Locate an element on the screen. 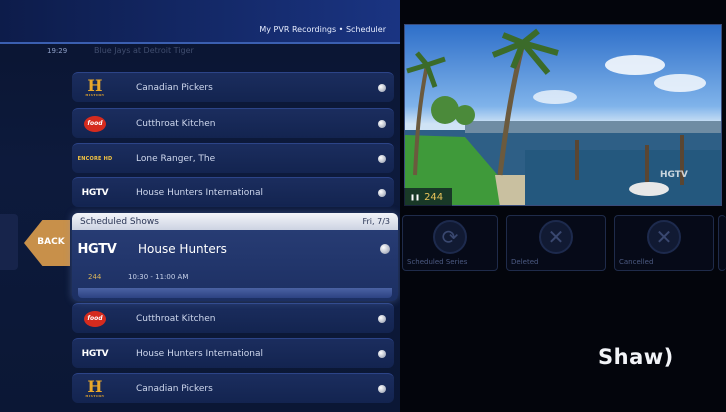  video-channel-badge: ❚❚ 244 is located at coordinates (428, 197).